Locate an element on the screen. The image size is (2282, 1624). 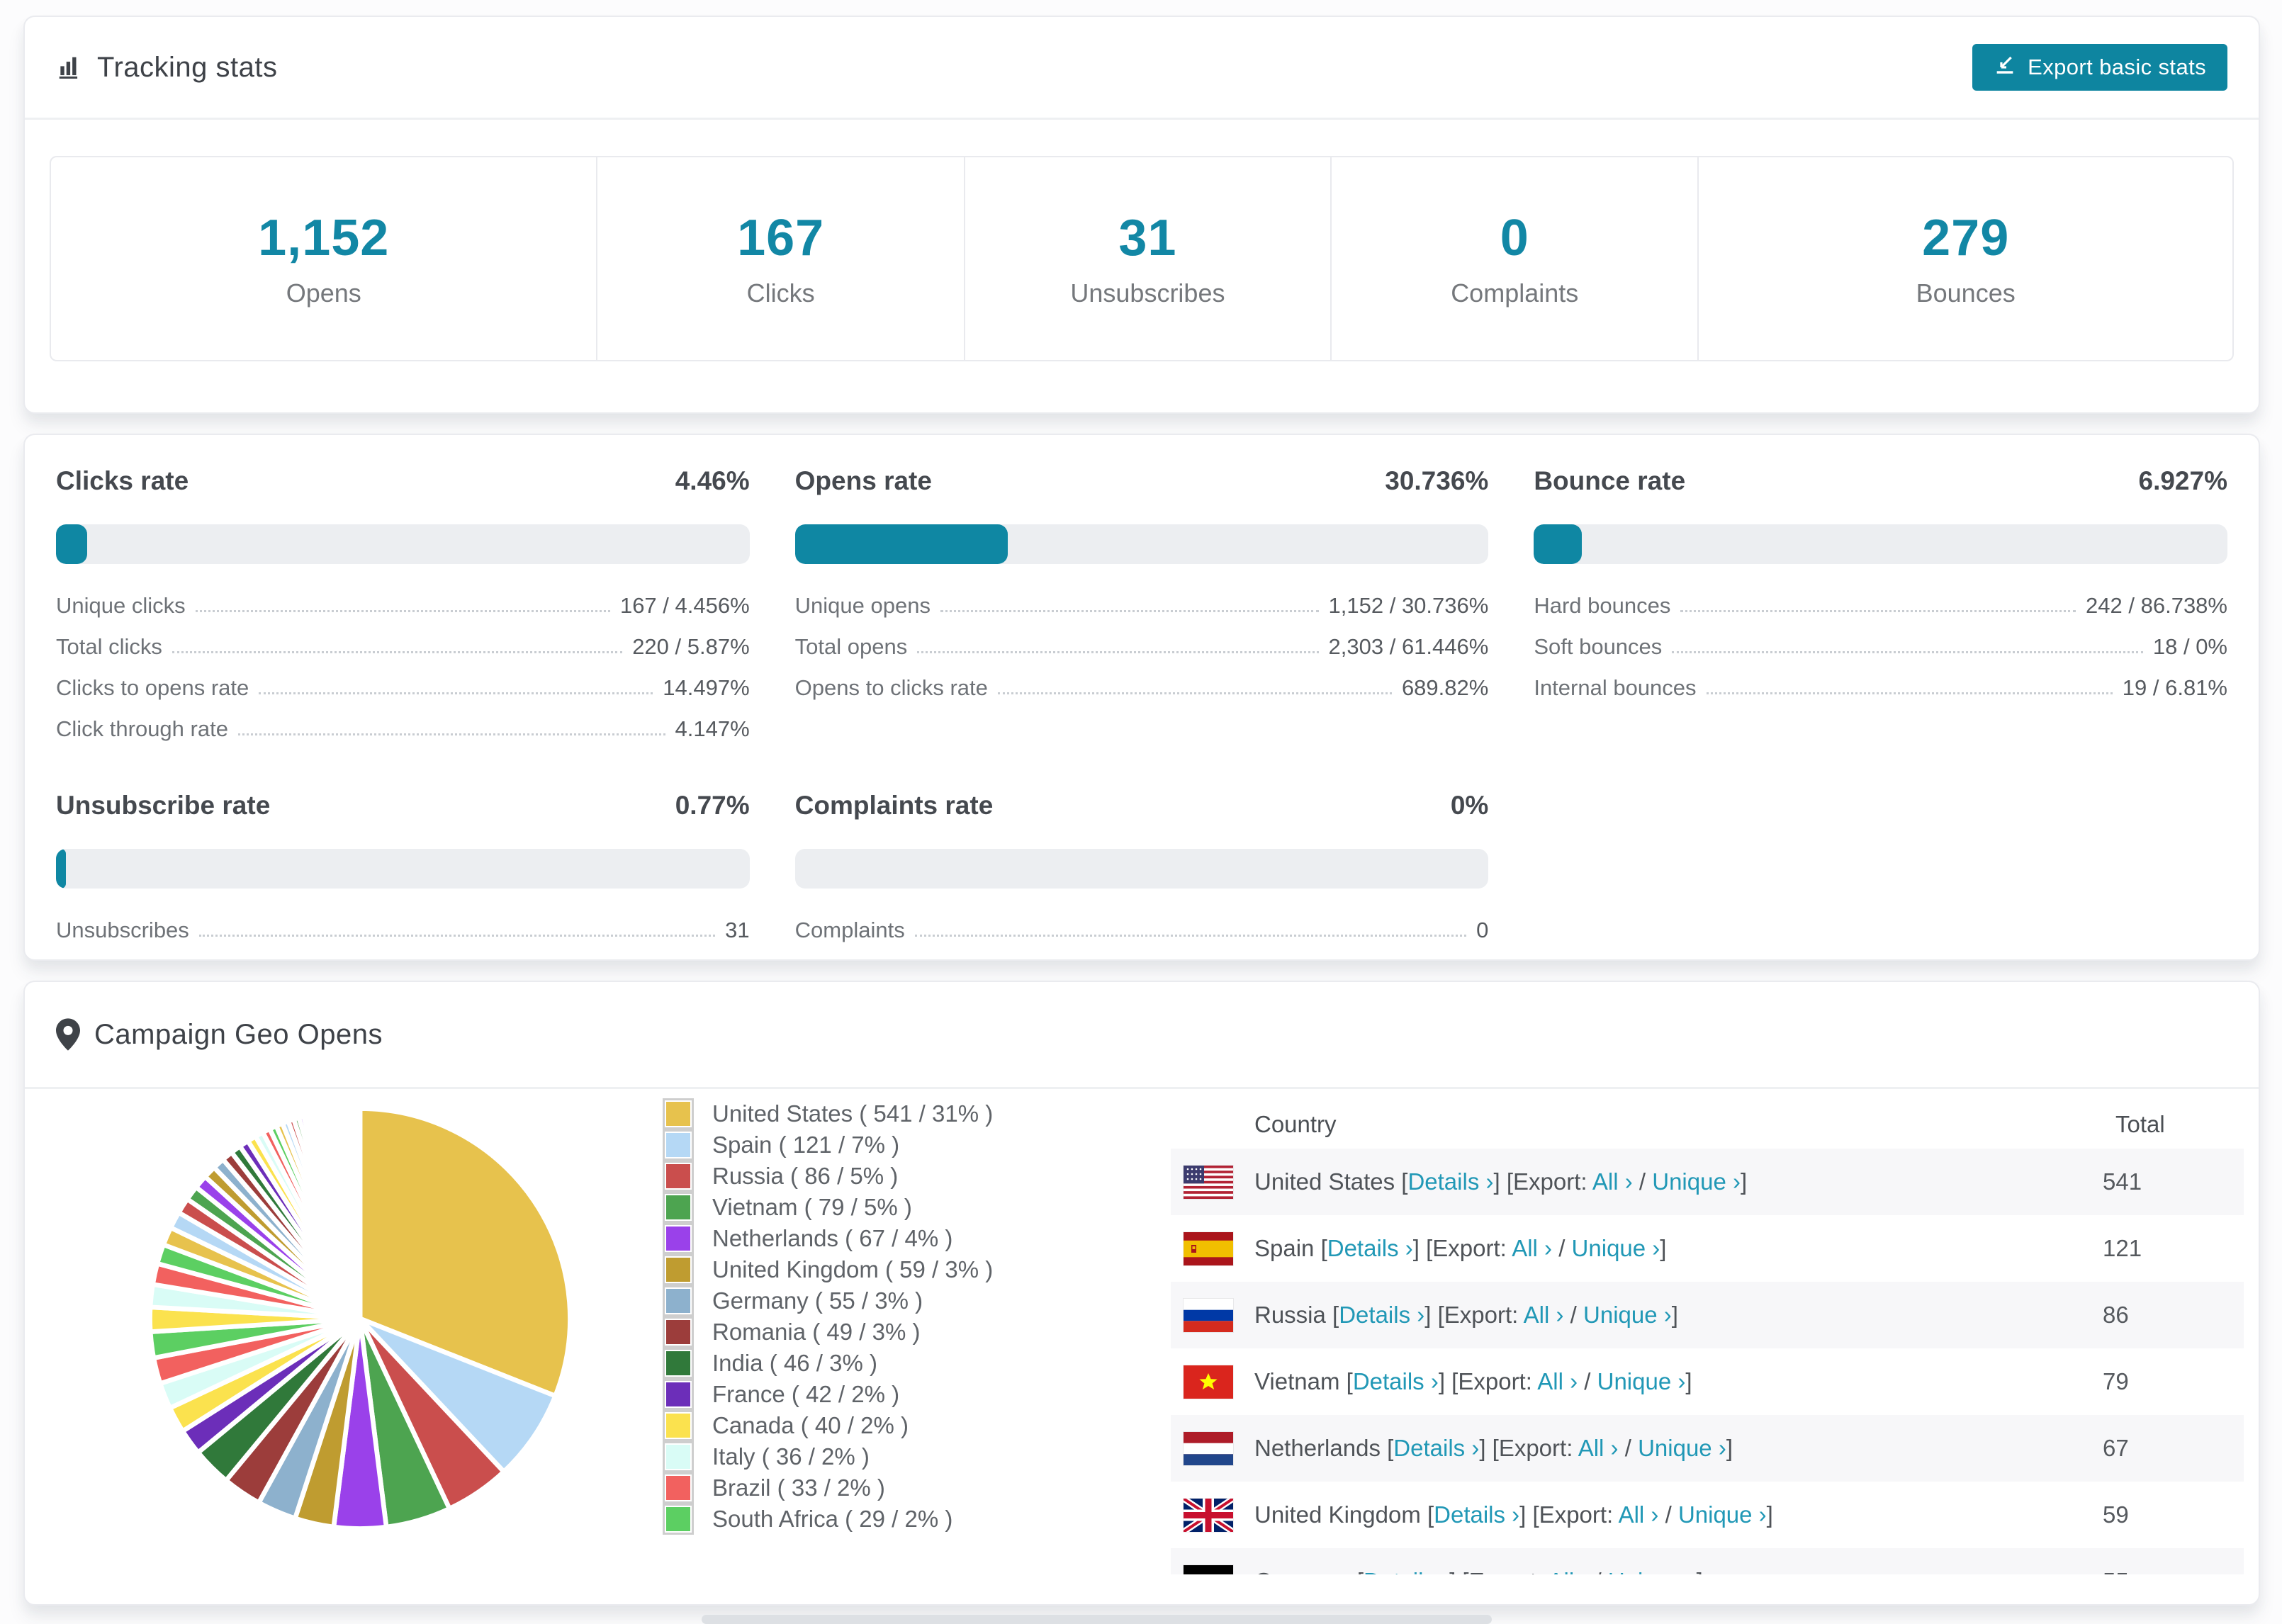
flag-vn-icon is located at coordinates (1208, 1382).